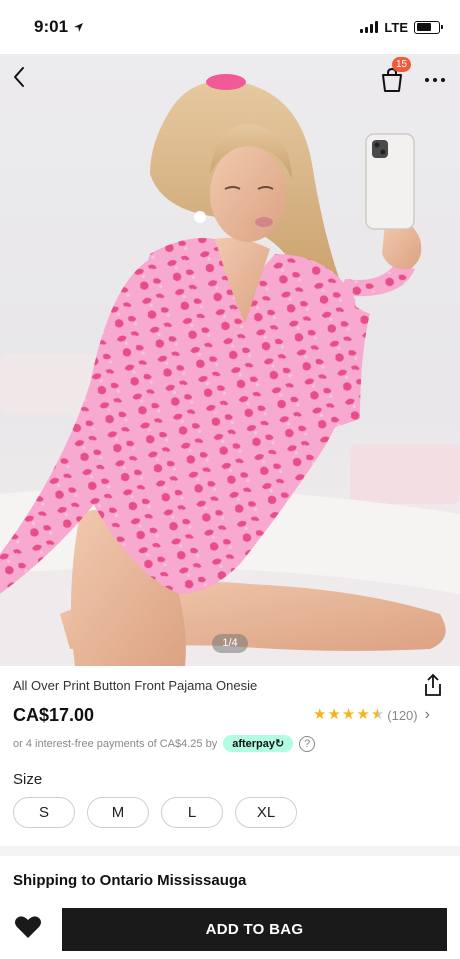 The height and width of the screenshot is (959, 460). I want to click on status-time-text: 9:01, so click(51, 26).